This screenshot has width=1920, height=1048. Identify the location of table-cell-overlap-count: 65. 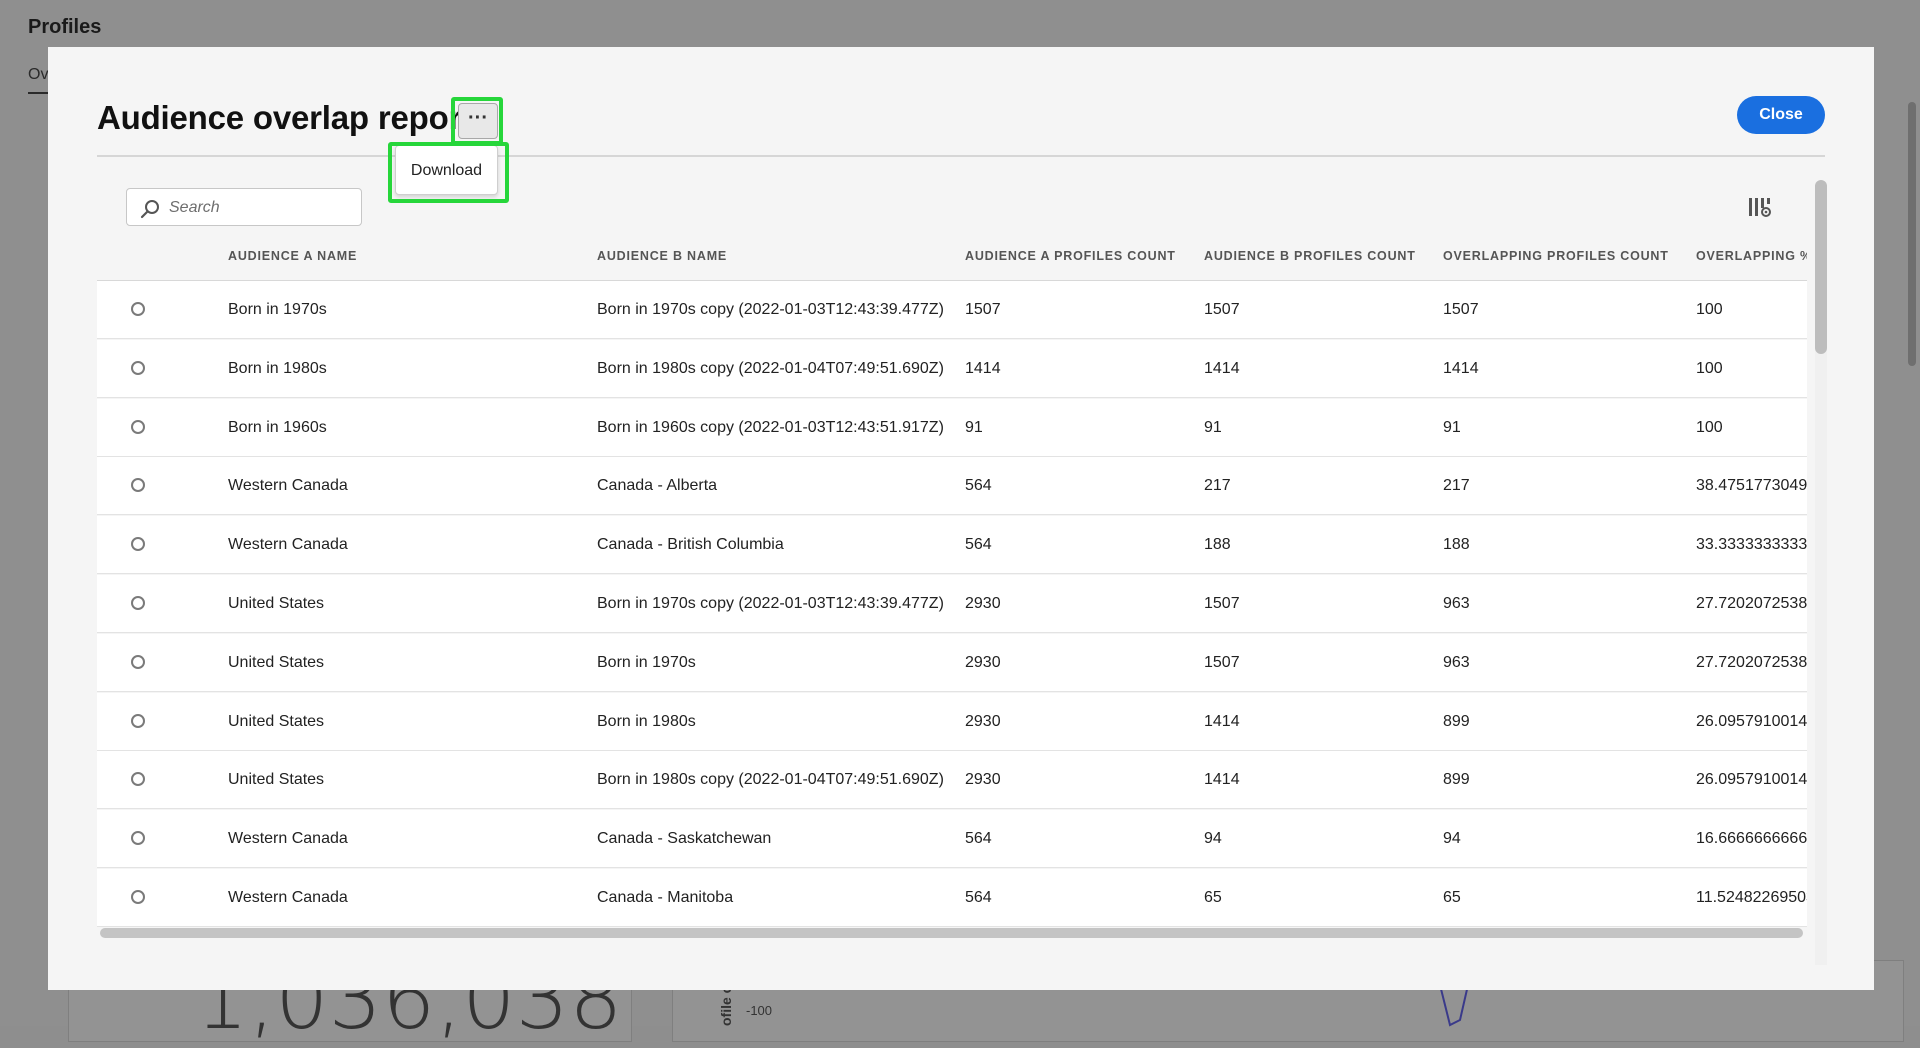
(1452, 897).